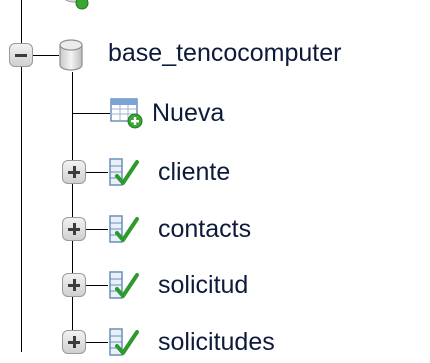 This screenshot has width=430, height=363. I want to click on collapse-minus-icon, so click(21, 55).